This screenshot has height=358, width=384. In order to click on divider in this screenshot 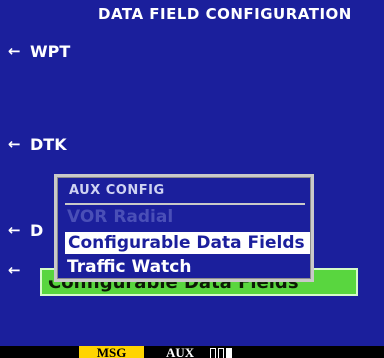, I will do `click(185, 204)`.